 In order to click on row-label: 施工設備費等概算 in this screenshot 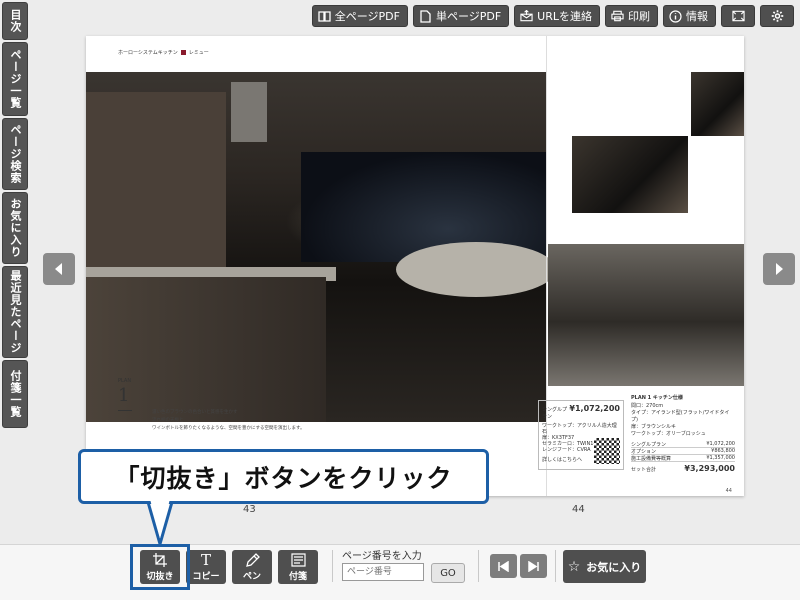, I will do `click(651, 459)`.